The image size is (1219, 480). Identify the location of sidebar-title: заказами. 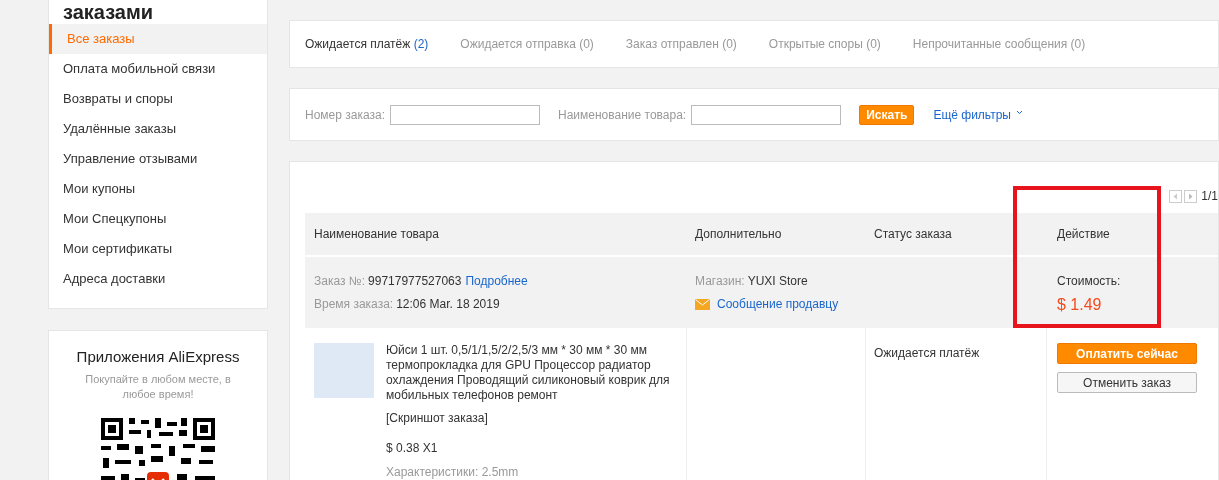
(108, 12).